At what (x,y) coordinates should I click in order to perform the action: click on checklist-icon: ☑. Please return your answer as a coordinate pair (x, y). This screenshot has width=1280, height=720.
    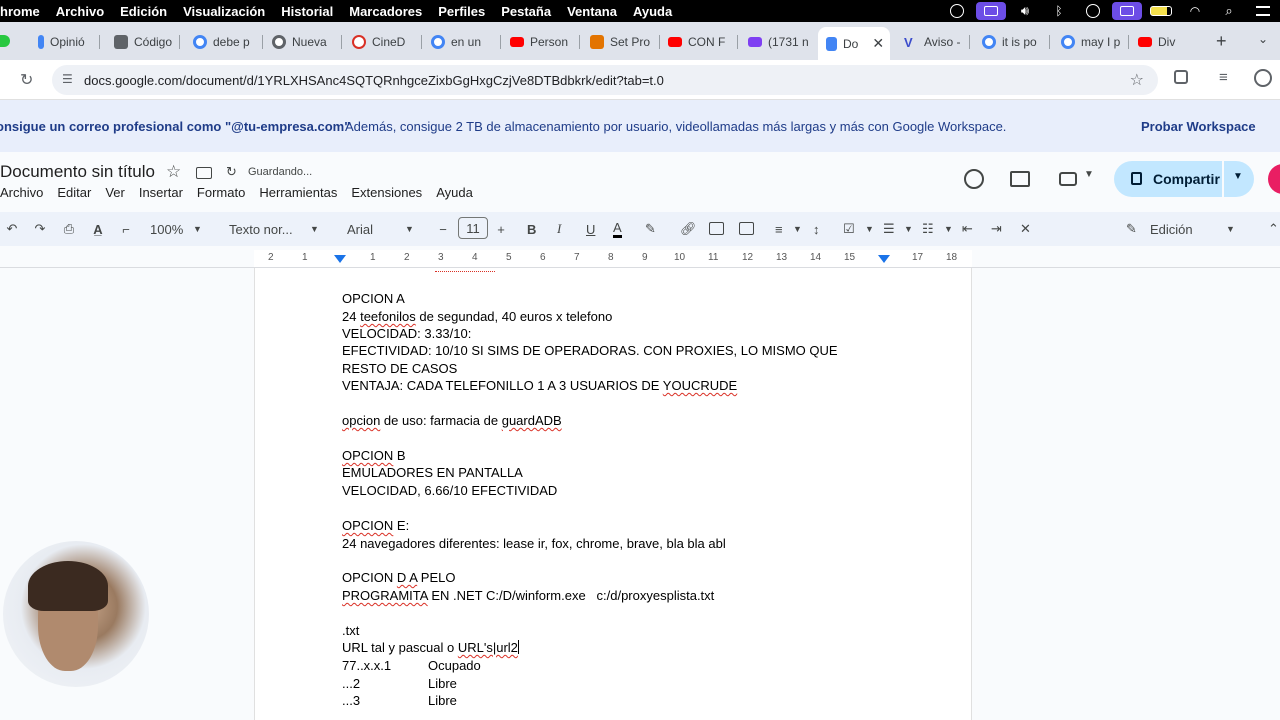
    Looking at the image, I should click on (849, 229).